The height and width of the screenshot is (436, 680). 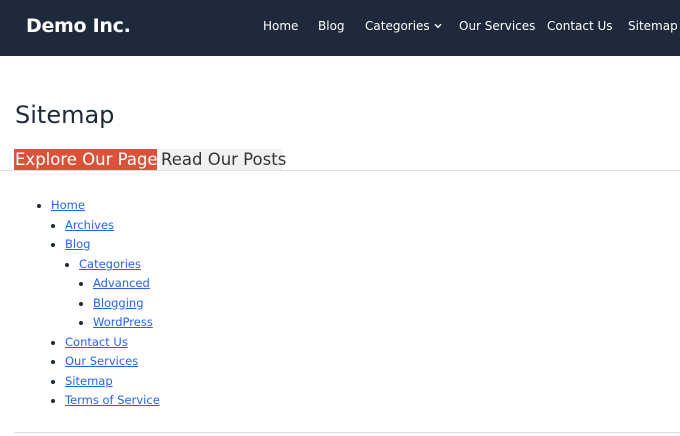 I want to click on sitemap-link-sitemap: Sitemap, so click(x=89, y=381).